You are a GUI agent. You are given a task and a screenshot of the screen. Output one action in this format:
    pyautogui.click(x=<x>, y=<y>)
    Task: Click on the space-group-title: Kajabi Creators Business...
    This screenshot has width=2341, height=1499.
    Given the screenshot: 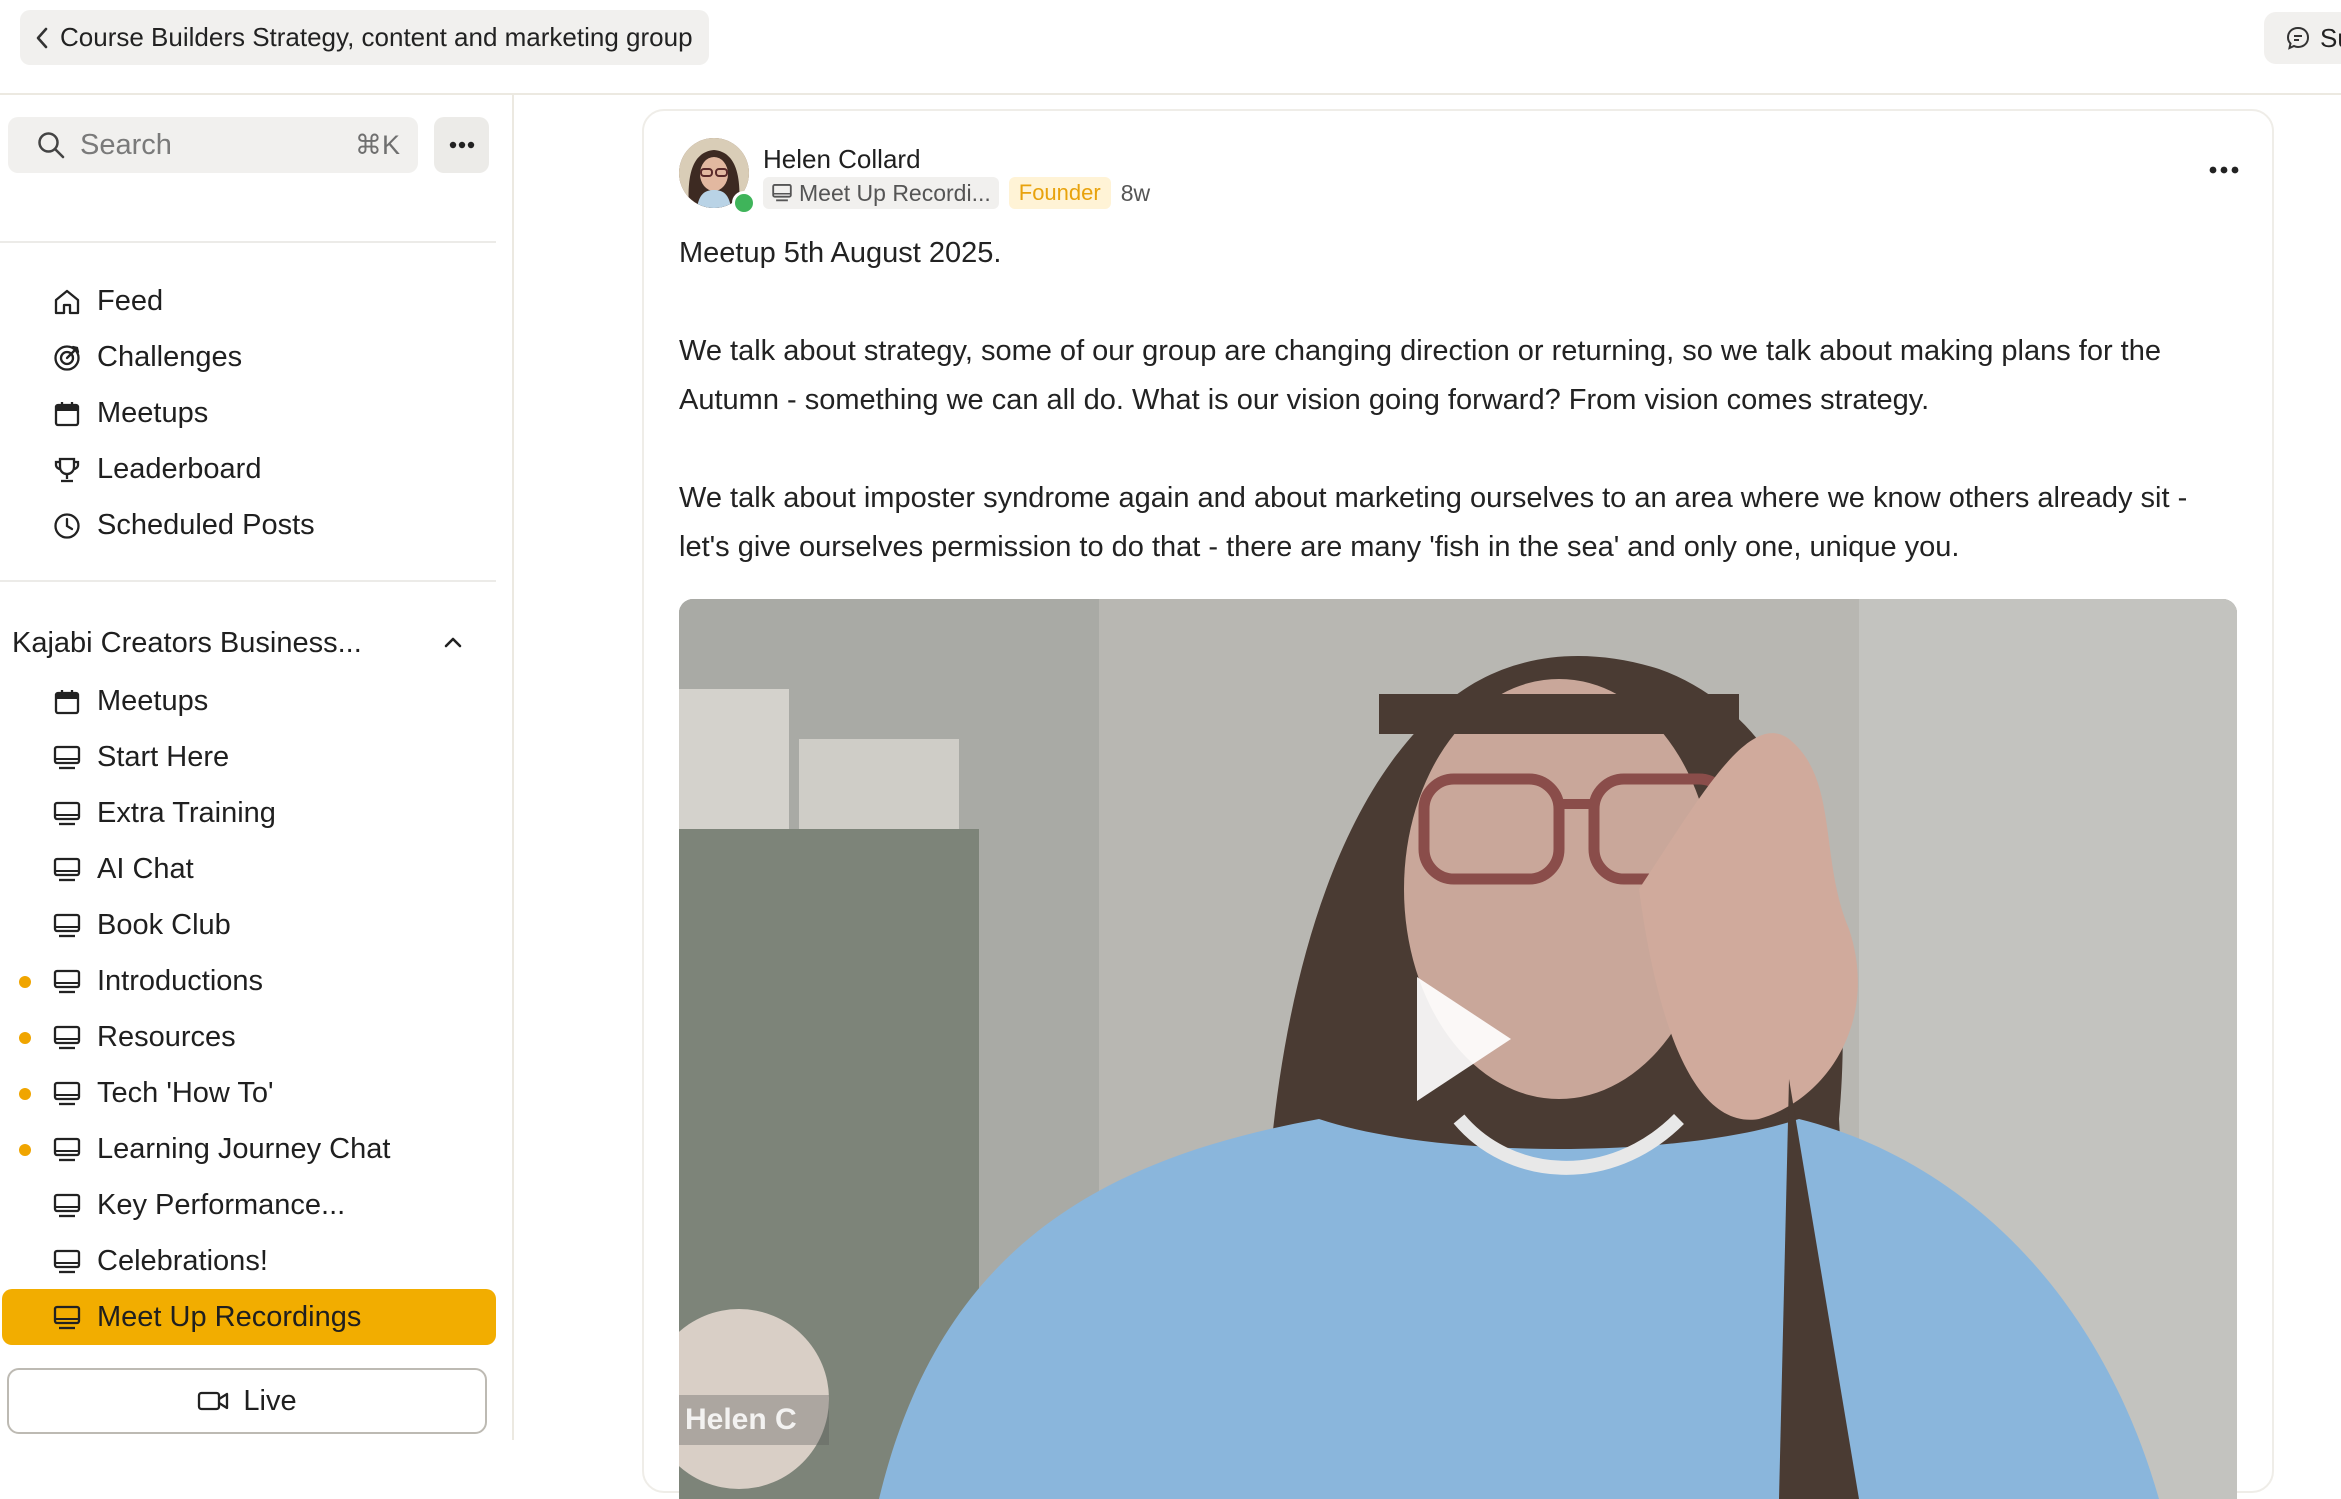 What is the action you would take?
    pyautogui.click(x=187, y=642)
    